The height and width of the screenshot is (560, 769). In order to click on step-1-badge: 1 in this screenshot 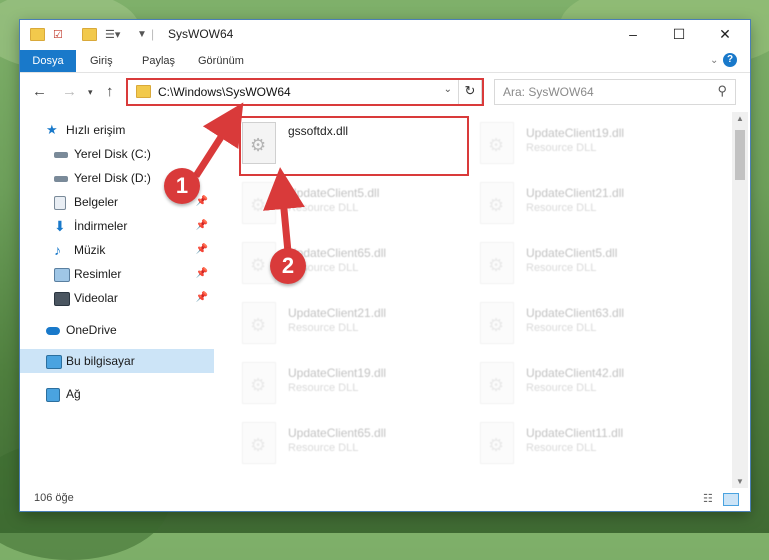, I will do `click(182, 186)`.